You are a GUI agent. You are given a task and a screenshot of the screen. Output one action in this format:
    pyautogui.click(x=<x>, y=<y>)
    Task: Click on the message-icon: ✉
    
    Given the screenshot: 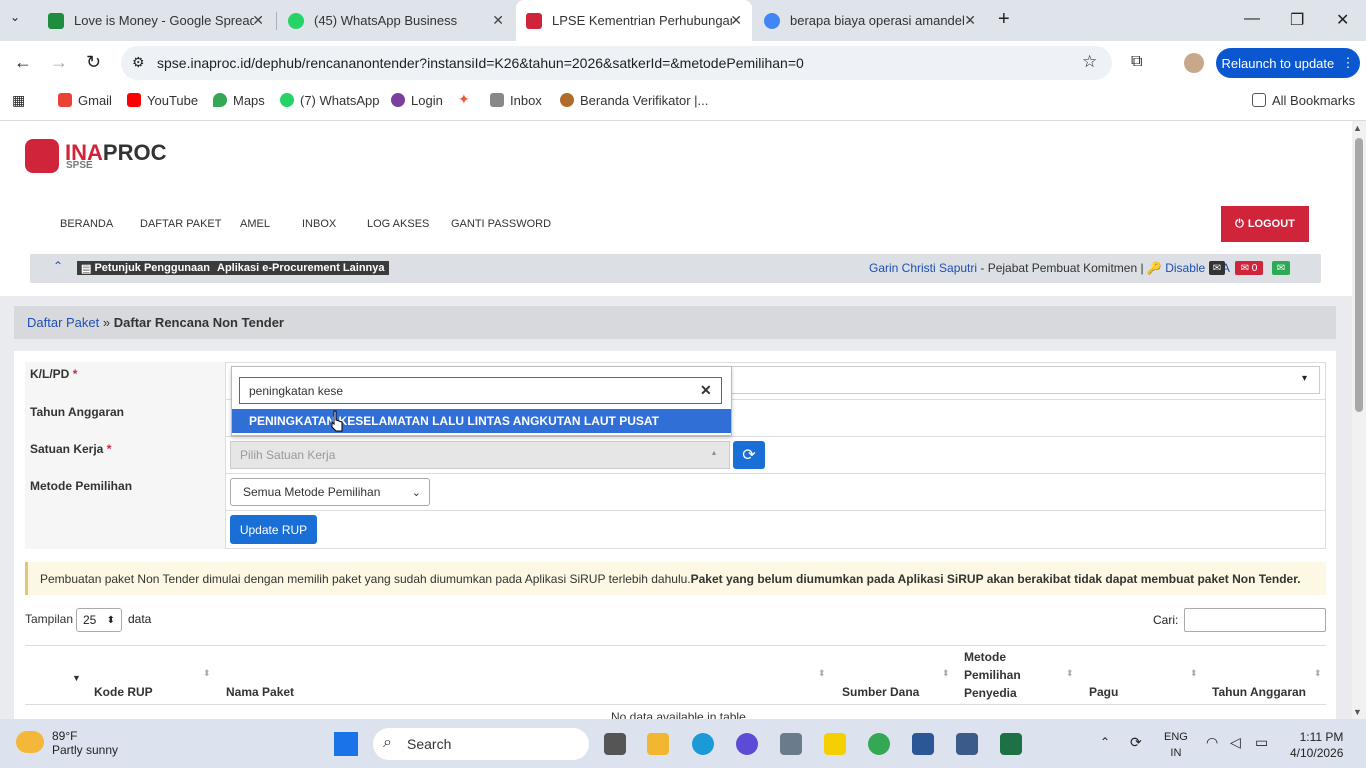 What is the action you would take?
    pyautogui.click(x=1217, y=268)
    